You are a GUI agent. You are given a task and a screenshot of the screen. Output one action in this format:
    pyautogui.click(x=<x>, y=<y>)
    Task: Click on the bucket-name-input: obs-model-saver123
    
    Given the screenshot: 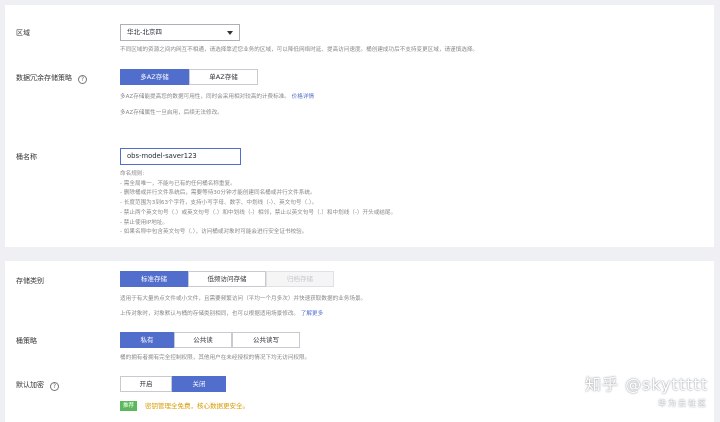 What is the action you would take?
    pyautogui.click(x=180, y=156)
    